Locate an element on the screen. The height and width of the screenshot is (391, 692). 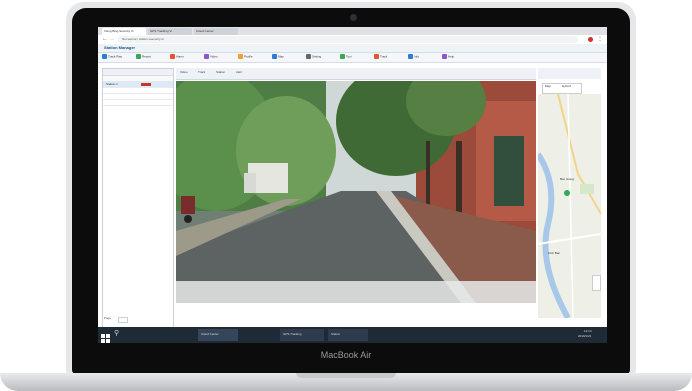
search-icon: ⚲ is located at coordinates (116, 333).